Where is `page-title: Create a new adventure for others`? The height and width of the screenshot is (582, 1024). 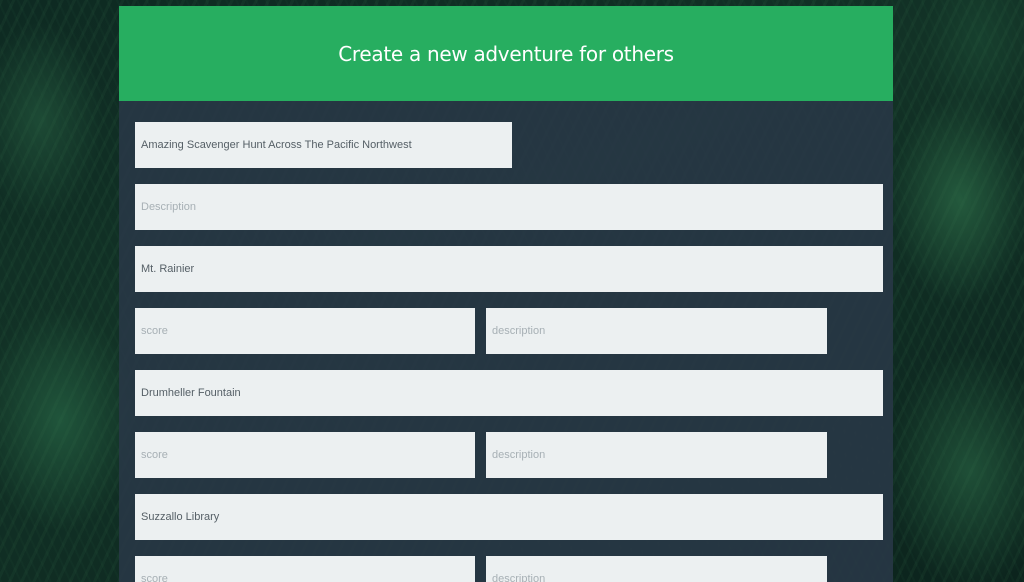
page-title: Create a new adventure for others is located at coordinates (506, 53).